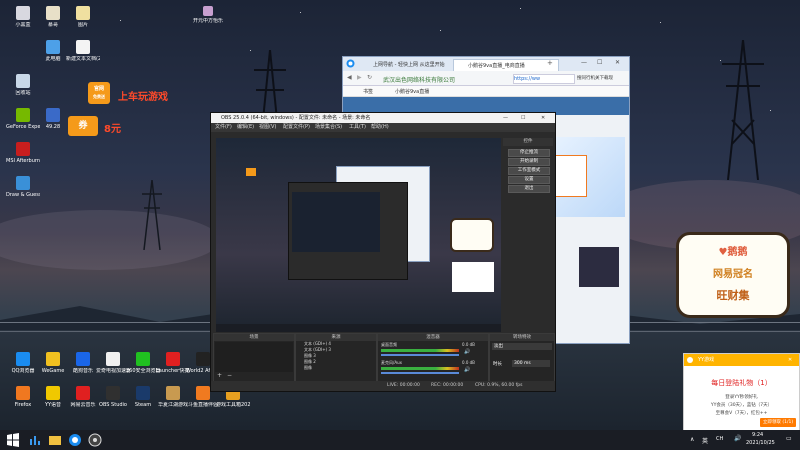  I want to click on clock-time: 9:24, so click(757, 435).